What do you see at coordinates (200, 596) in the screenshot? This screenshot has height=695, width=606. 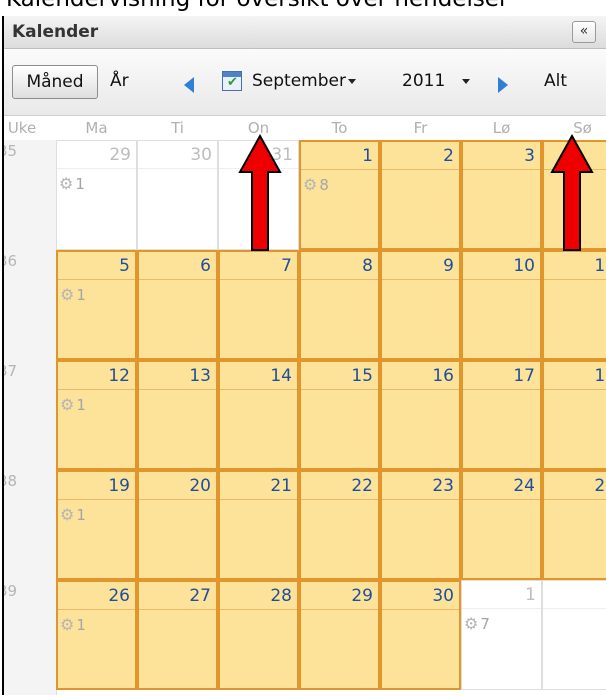 I see `day-number: 27` at bounding box center [200, 596].